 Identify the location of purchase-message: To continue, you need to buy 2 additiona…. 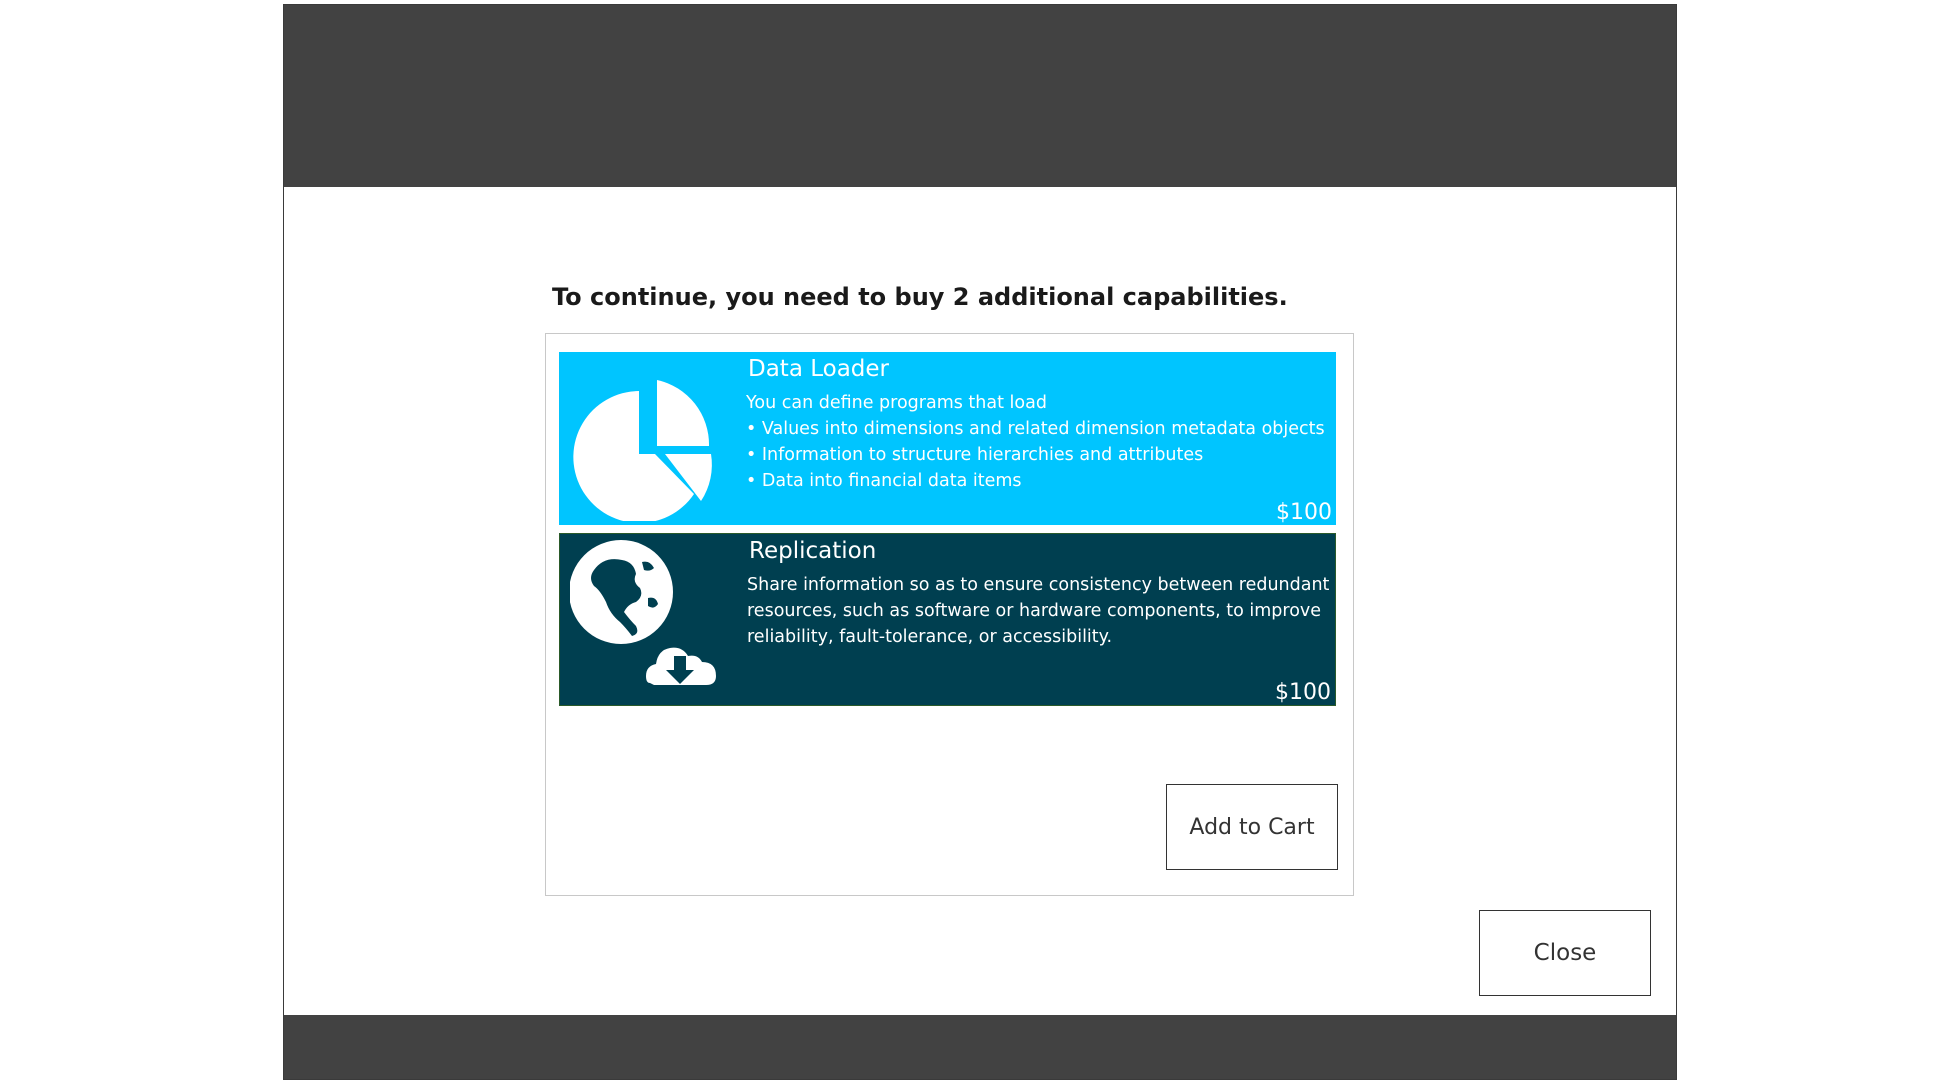
(920, 297).